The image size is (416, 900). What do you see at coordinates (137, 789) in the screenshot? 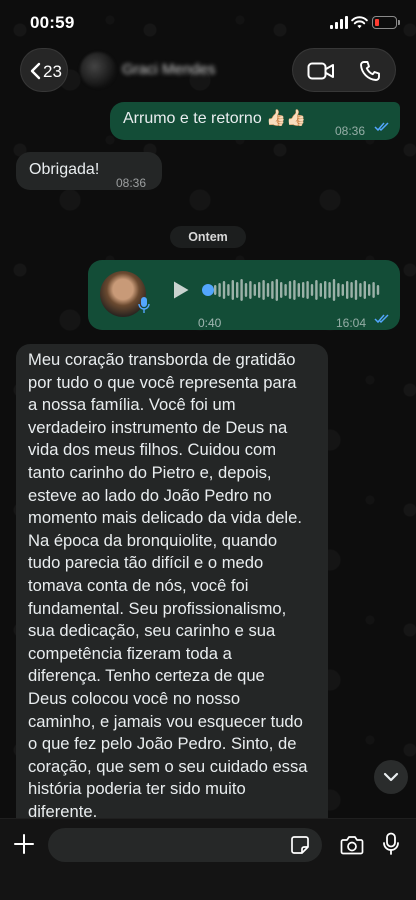
I see `message-line: história poderia ter sido muito` at bounding box center [137, 789].